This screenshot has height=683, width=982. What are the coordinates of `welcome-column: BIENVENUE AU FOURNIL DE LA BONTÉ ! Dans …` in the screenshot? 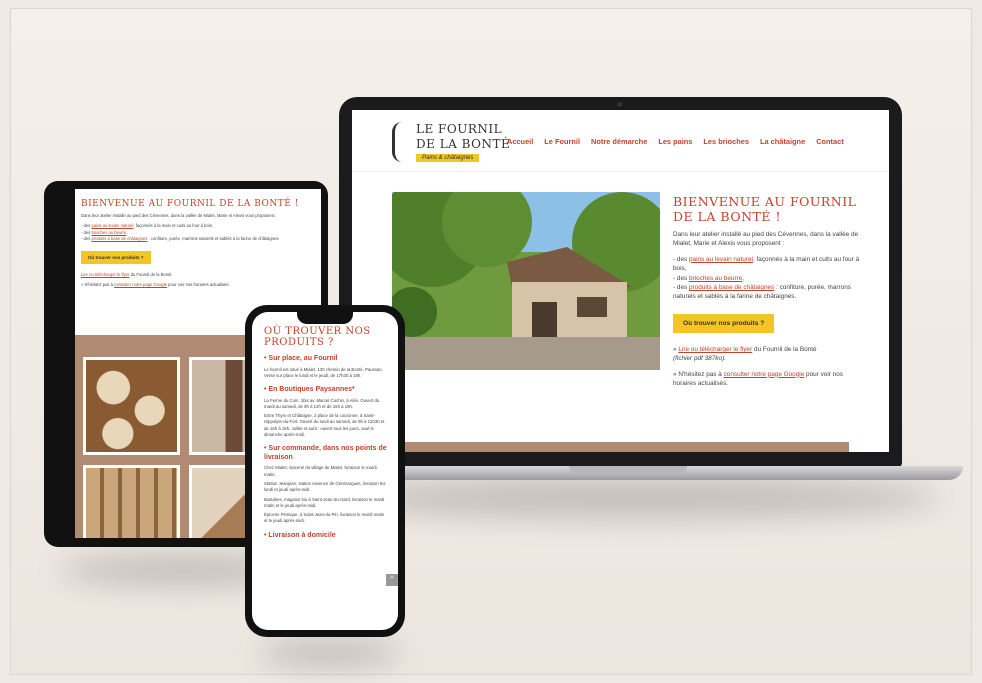 It's located at (768, 291).